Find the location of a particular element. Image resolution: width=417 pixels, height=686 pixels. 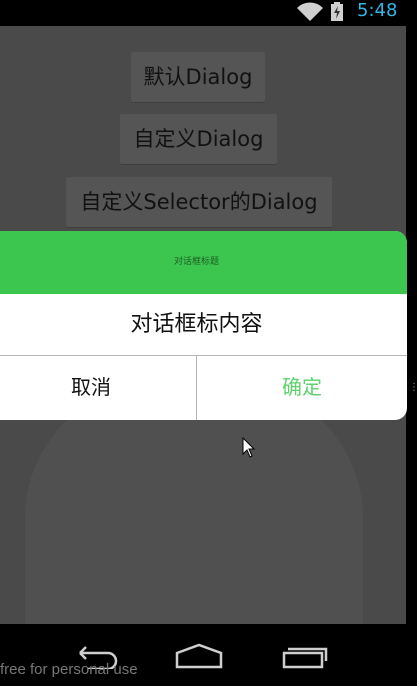

cancel-button: 取消 is located at coordinates (98, 388).